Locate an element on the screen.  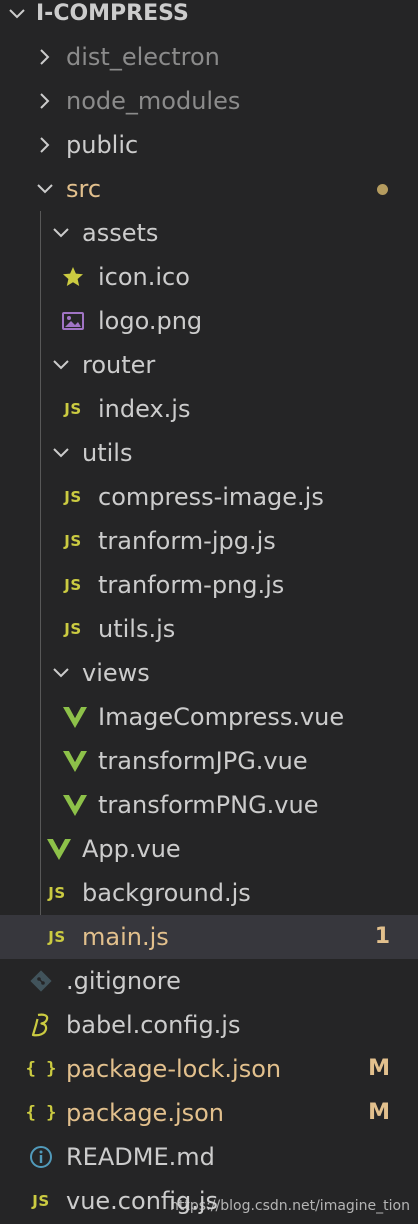
tree-item-utils-js: JS utils.js is located at coordinates (209, 629).